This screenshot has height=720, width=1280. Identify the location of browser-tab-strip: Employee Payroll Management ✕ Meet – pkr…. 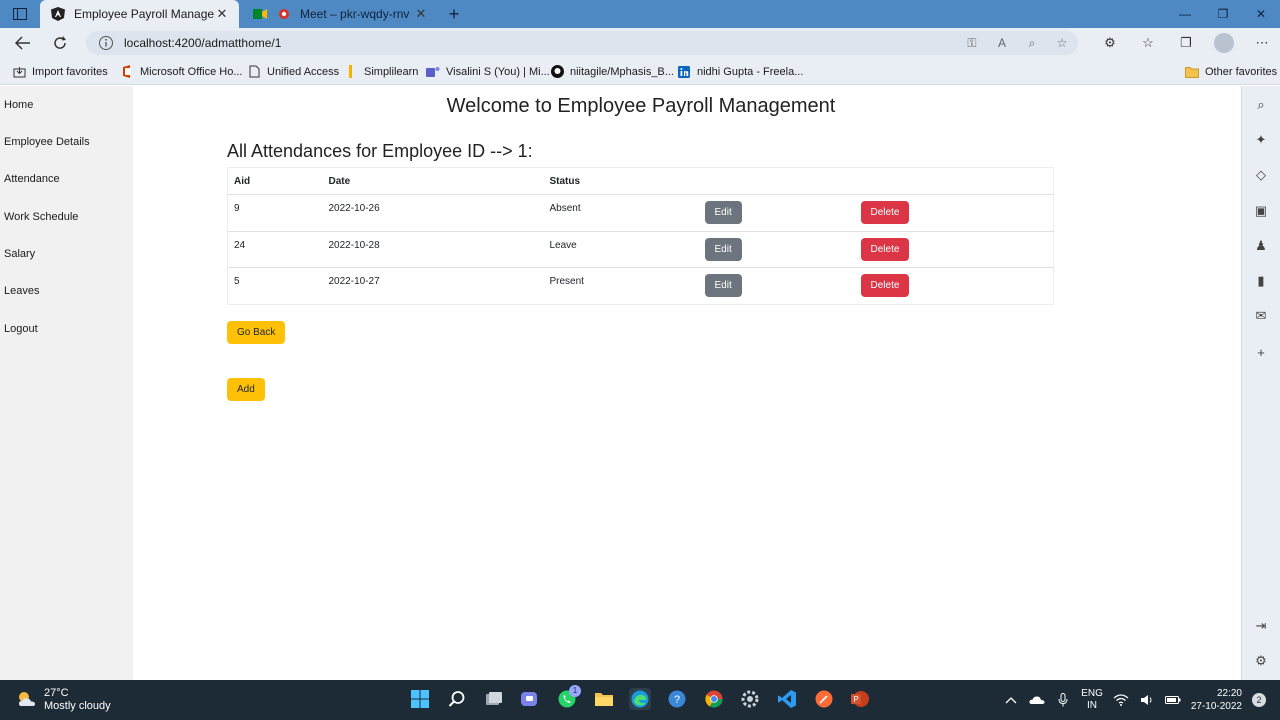
(640, 14).